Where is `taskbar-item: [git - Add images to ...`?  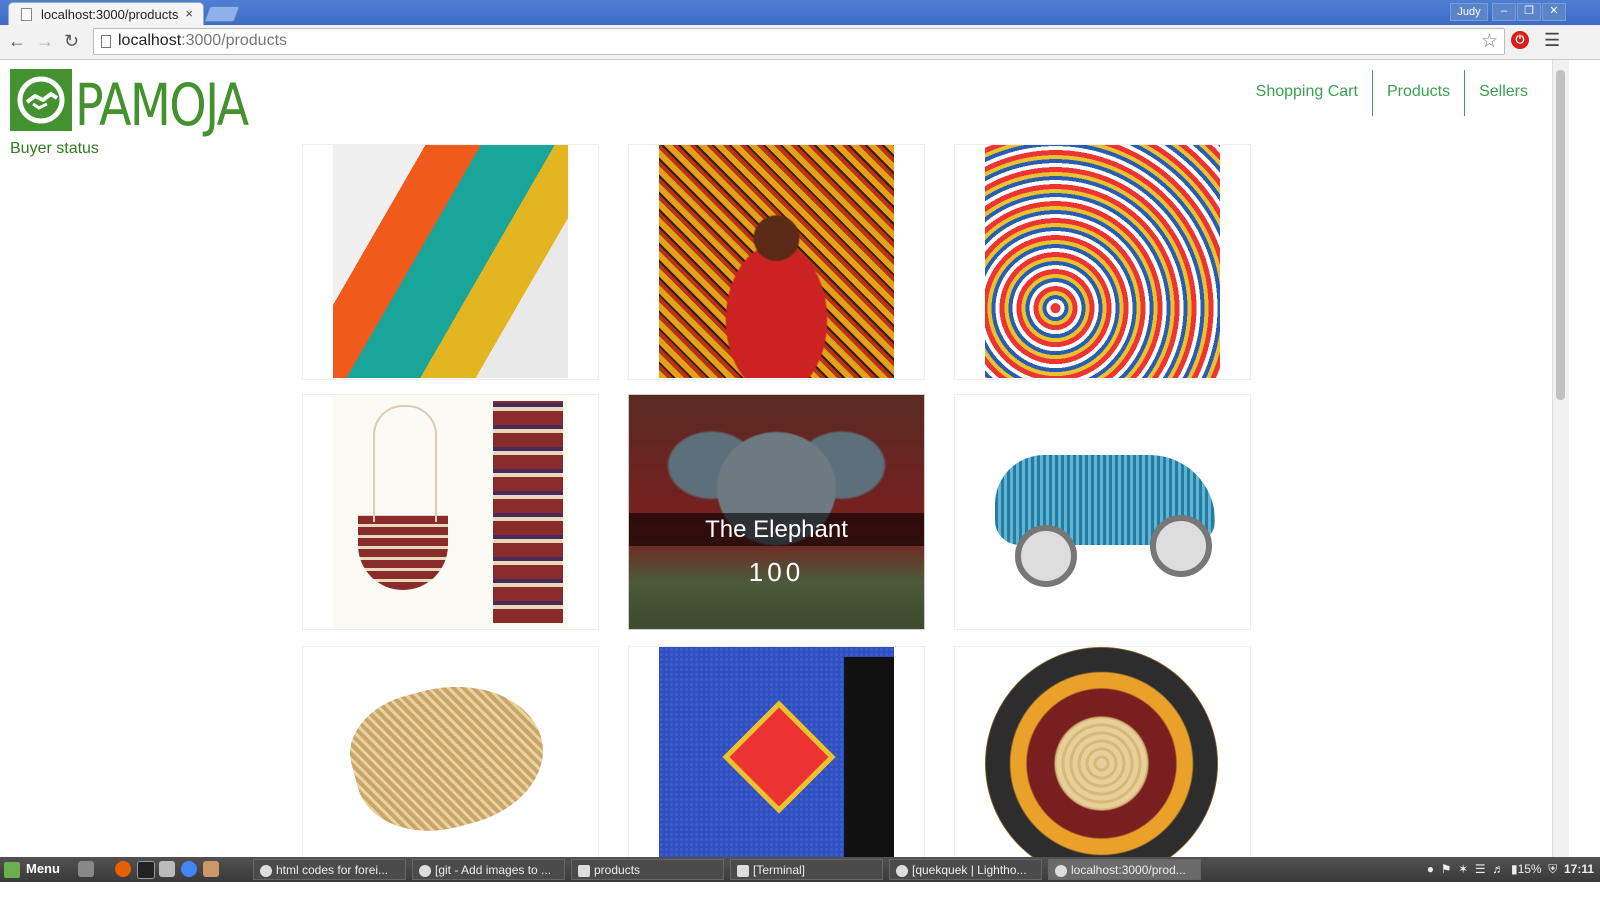
taskbar-item: [git - Add images to ... is located at coordinates (488, 869).